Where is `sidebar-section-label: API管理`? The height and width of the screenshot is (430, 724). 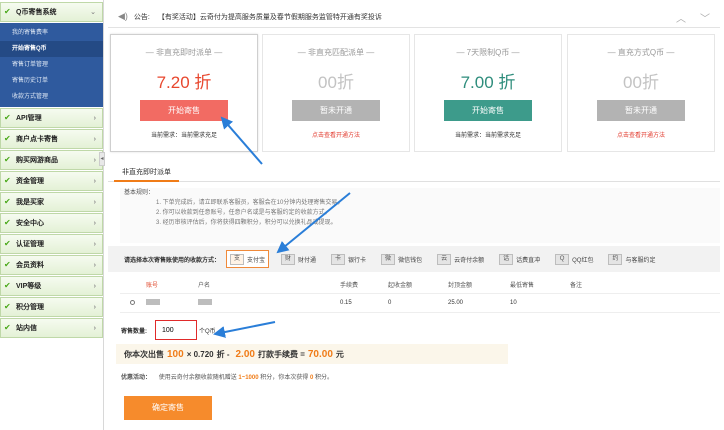
sidebar-section-label: API管理 is located at coordinates (29, 118).